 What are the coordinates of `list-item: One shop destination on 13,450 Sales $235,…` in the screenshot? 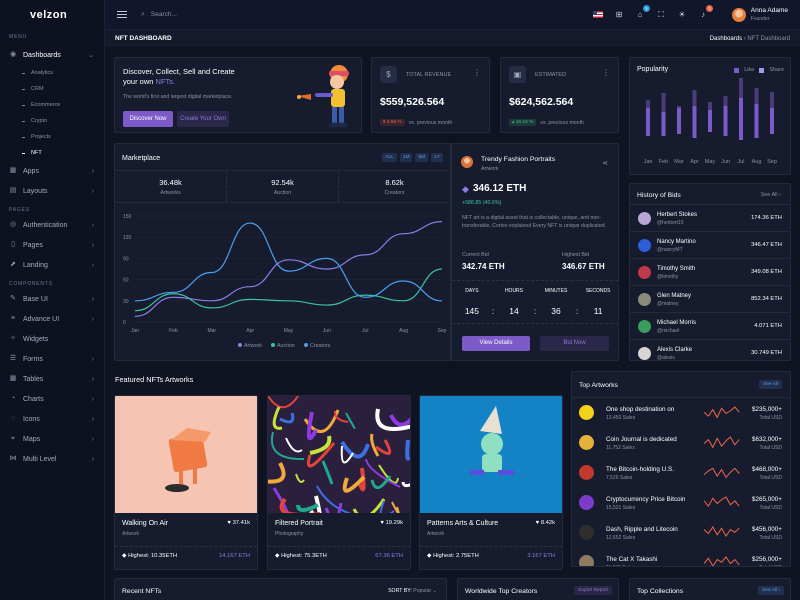 It's located at (681, 413).